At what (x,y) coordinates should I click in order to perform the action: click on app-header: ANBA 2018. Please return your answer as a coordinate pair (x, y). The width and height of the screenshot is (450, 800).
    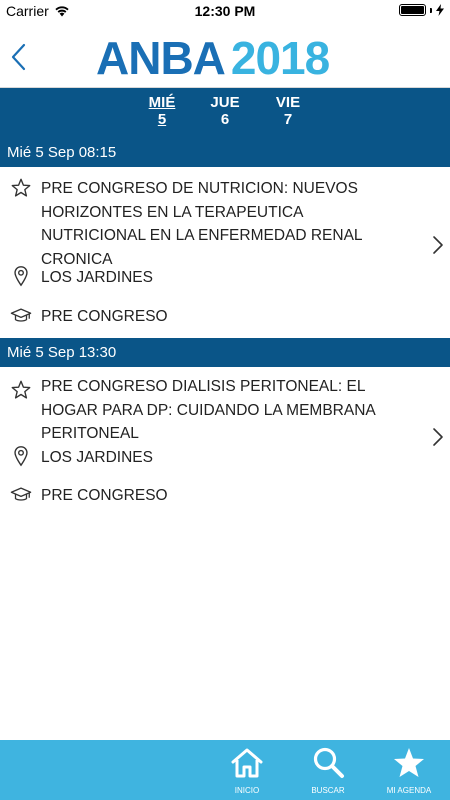
    Looking at the image, I should click on (225, 55).